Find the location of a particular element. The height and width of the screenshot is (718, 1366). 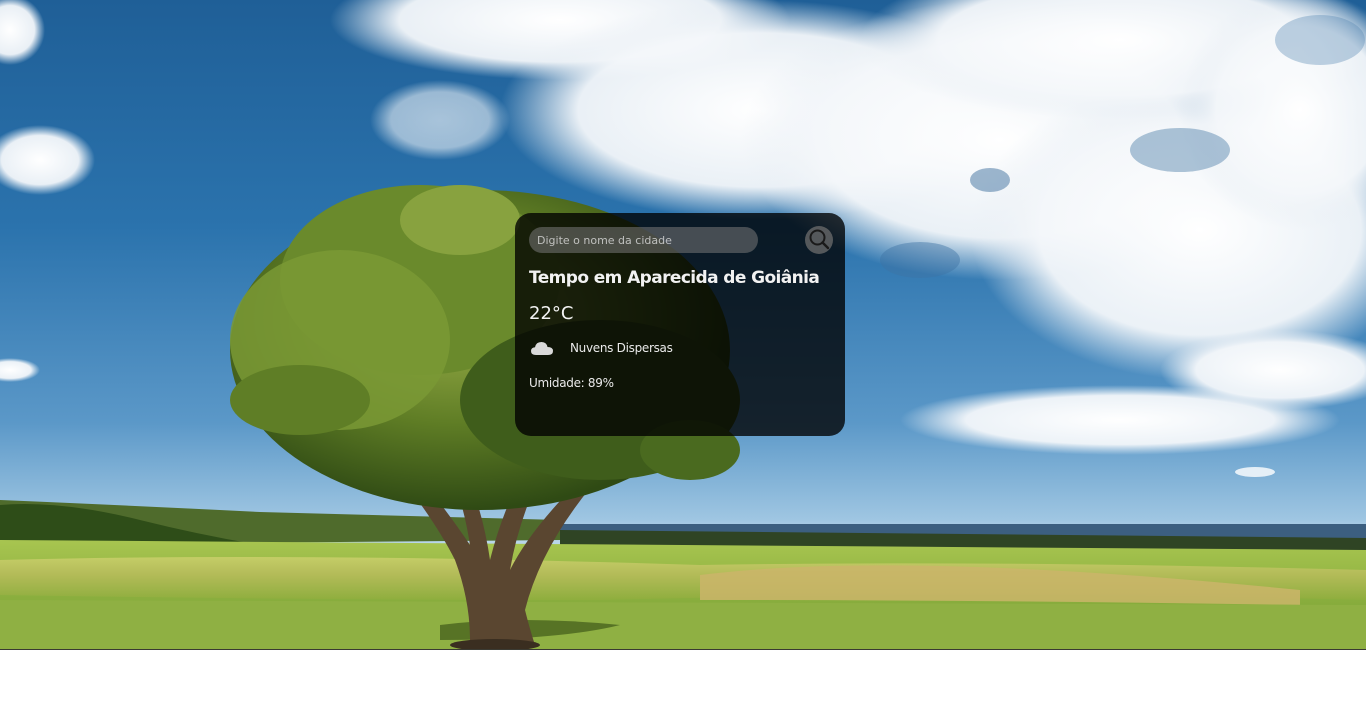

search-button is located at coordinates (819, 240).